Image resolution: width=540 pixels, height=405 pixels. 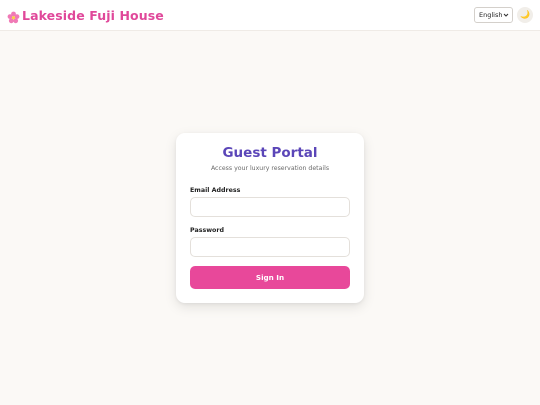 I want to click on theme-toggle-button: 🌙, so click(x=525, y=15).